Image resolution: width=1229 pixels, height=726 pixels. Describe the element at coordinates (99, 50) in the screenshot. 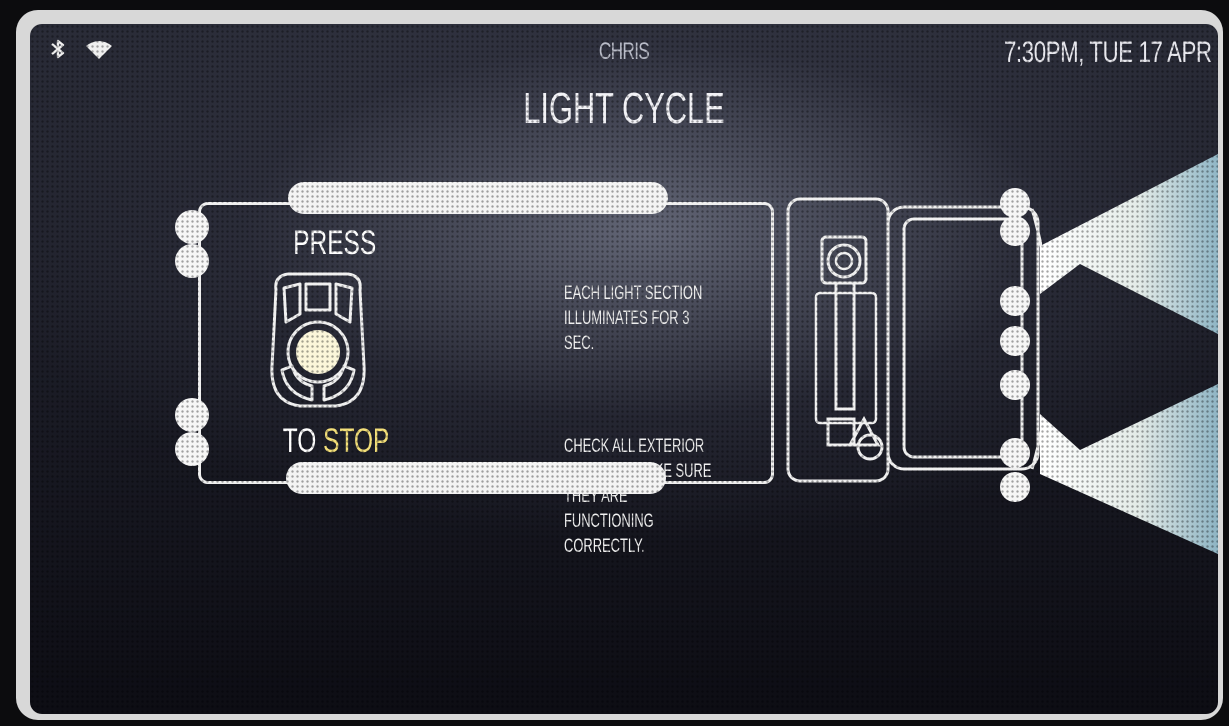

I see `wifi-icon` at that location.